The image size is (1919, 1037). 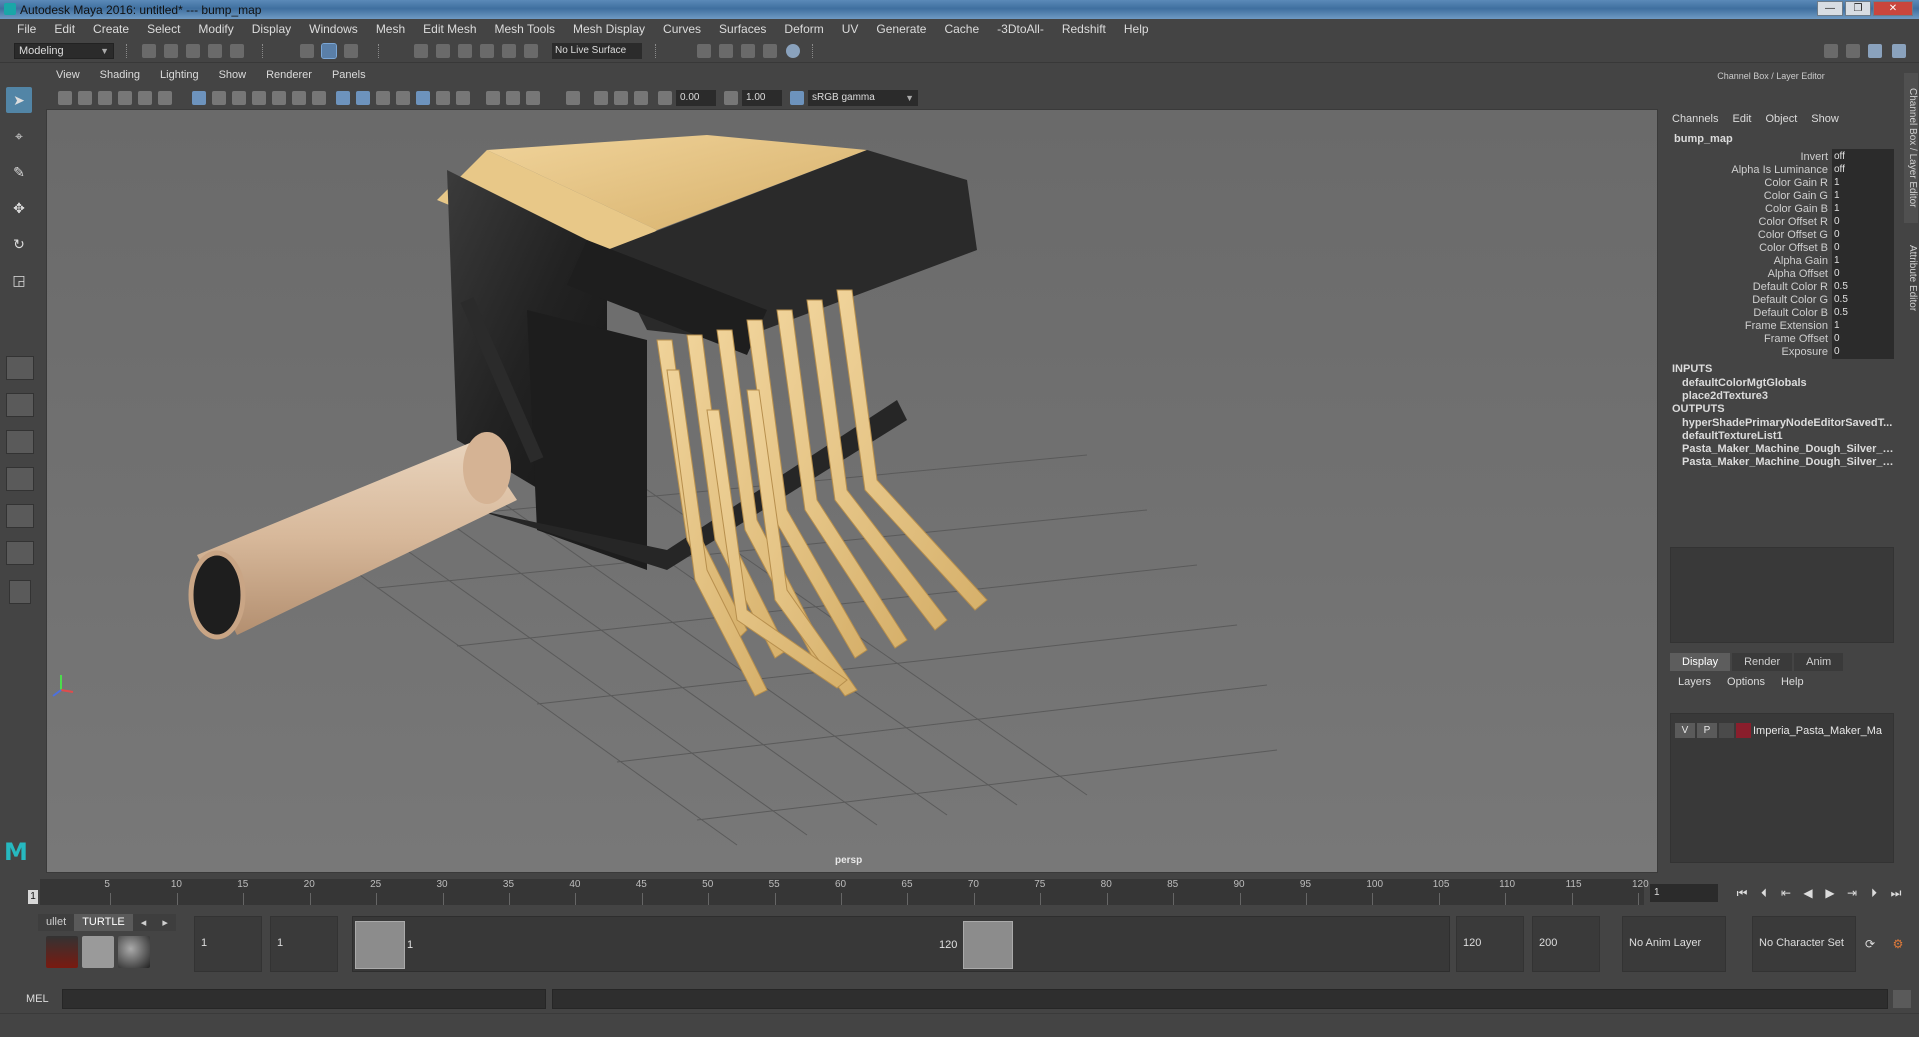 What do you see at coordinates (1700, 662) in the screenshot?
I see `tab-display: Display` at bounding box center [1700, 662].